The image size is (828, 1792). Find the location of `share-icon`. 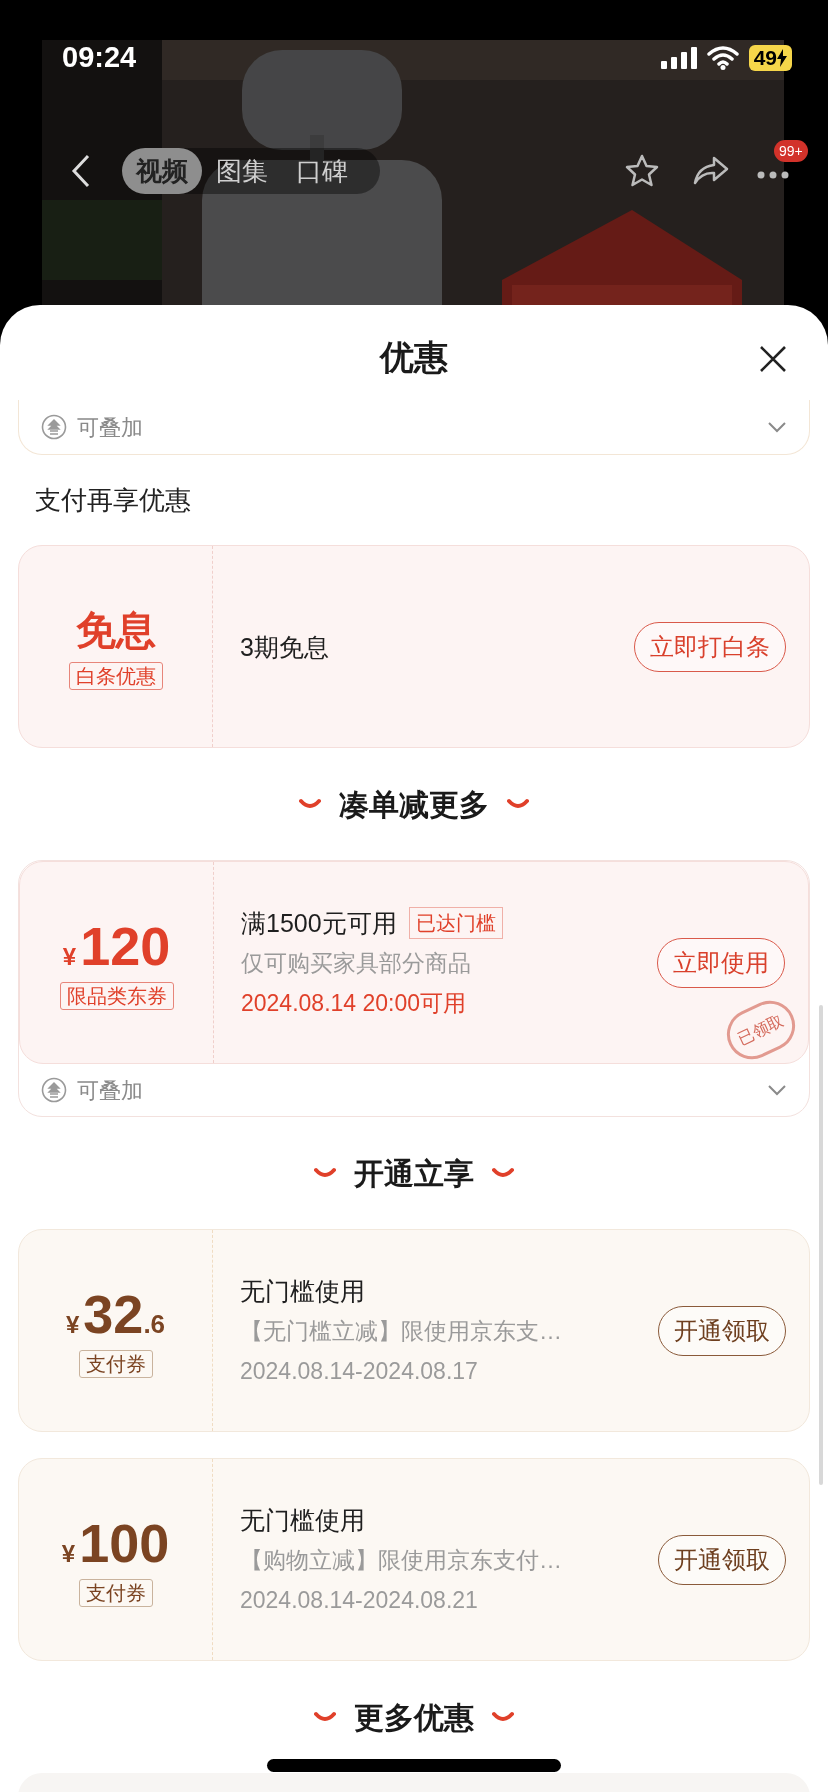

share-icon is located at coordinates (711, 171).